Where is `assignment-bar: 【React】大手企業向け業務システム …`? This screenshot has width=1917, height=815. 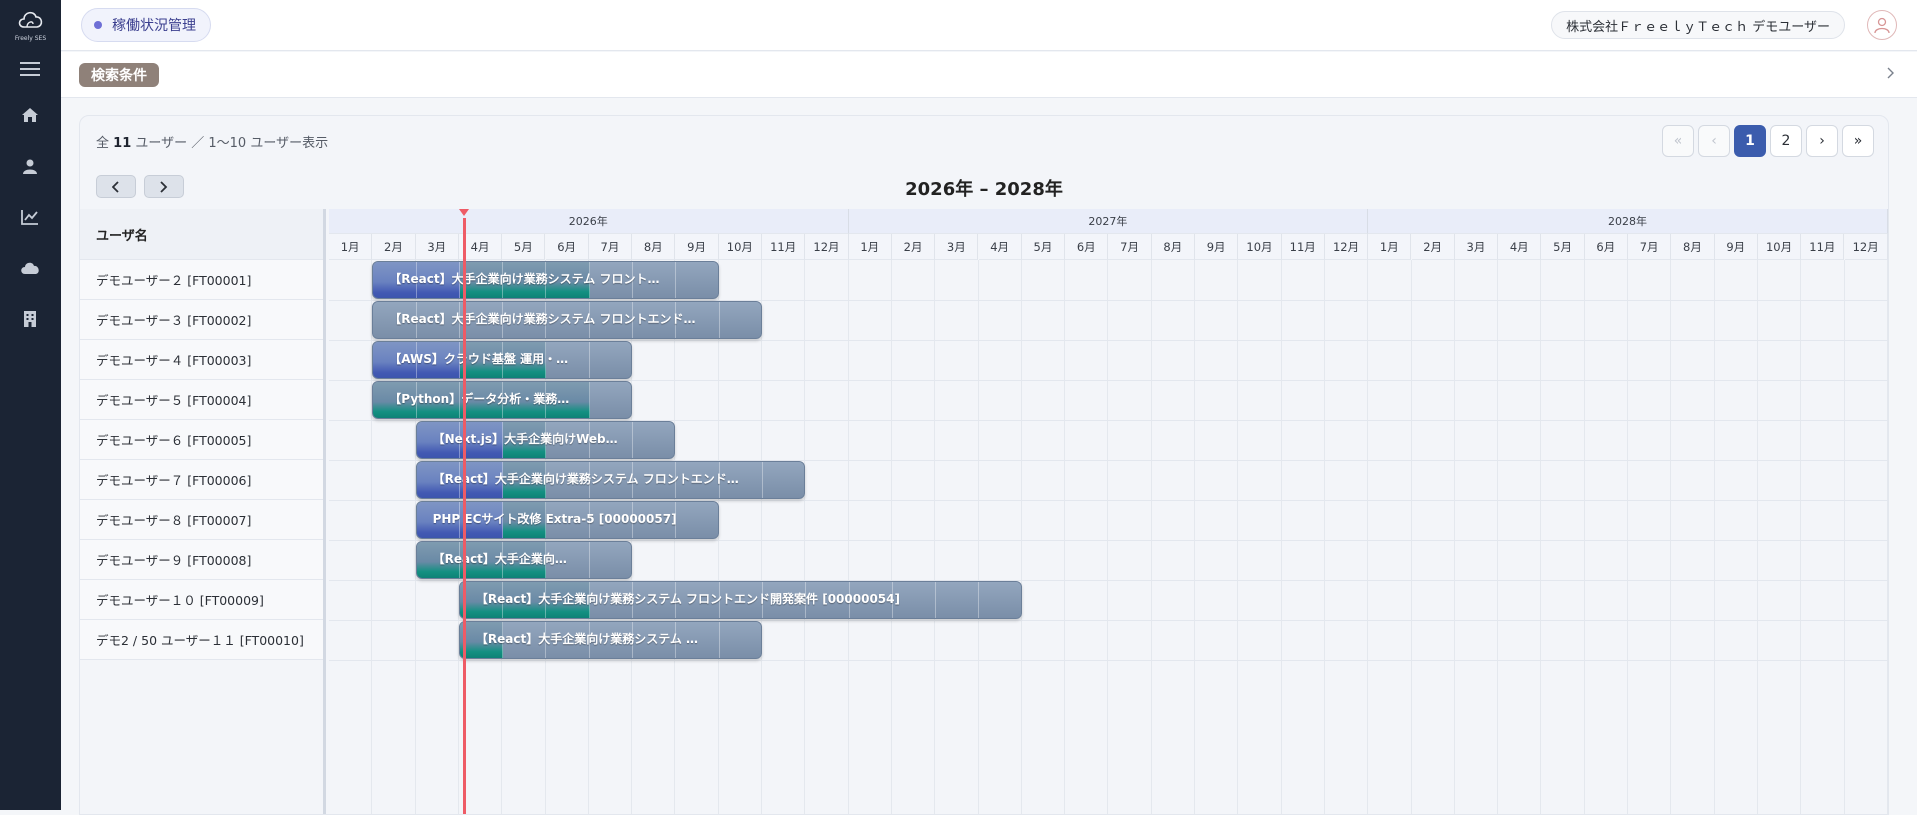 assignment-bar: 【React】大手企業向け業務システム … is located at coordinates (610, 640).